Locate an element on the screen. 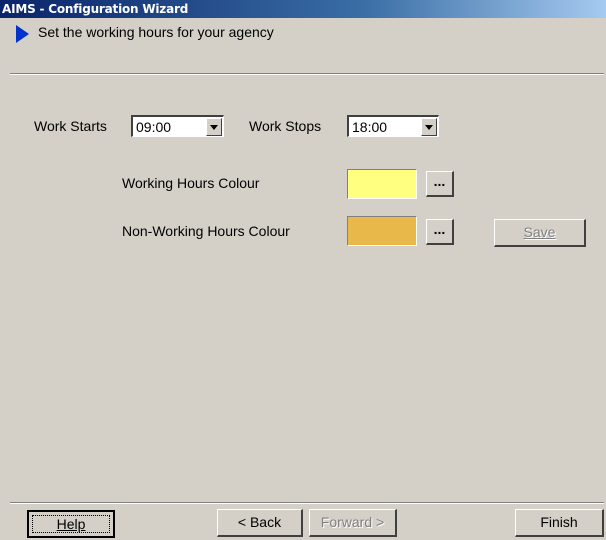 This screenshot has width=606, height=540. help-button: Help is located at coordinates (71, 524).